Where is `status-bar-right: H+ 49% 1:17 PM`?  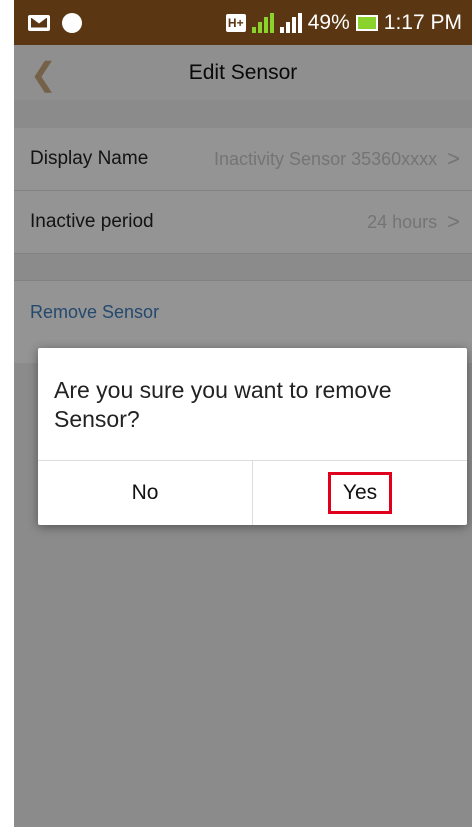 status-bar-right: H+ 49% 1:17 PM is located at coordinates (343, 22).